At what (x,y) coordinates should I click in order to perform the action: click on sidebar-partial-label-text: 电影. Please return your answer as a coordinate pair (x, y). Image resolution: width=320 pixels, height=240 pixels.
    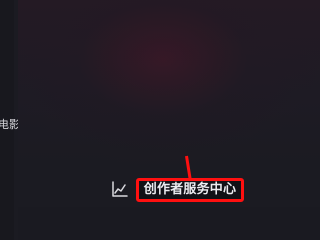
    Looking at the image, I should click on (10, 124).